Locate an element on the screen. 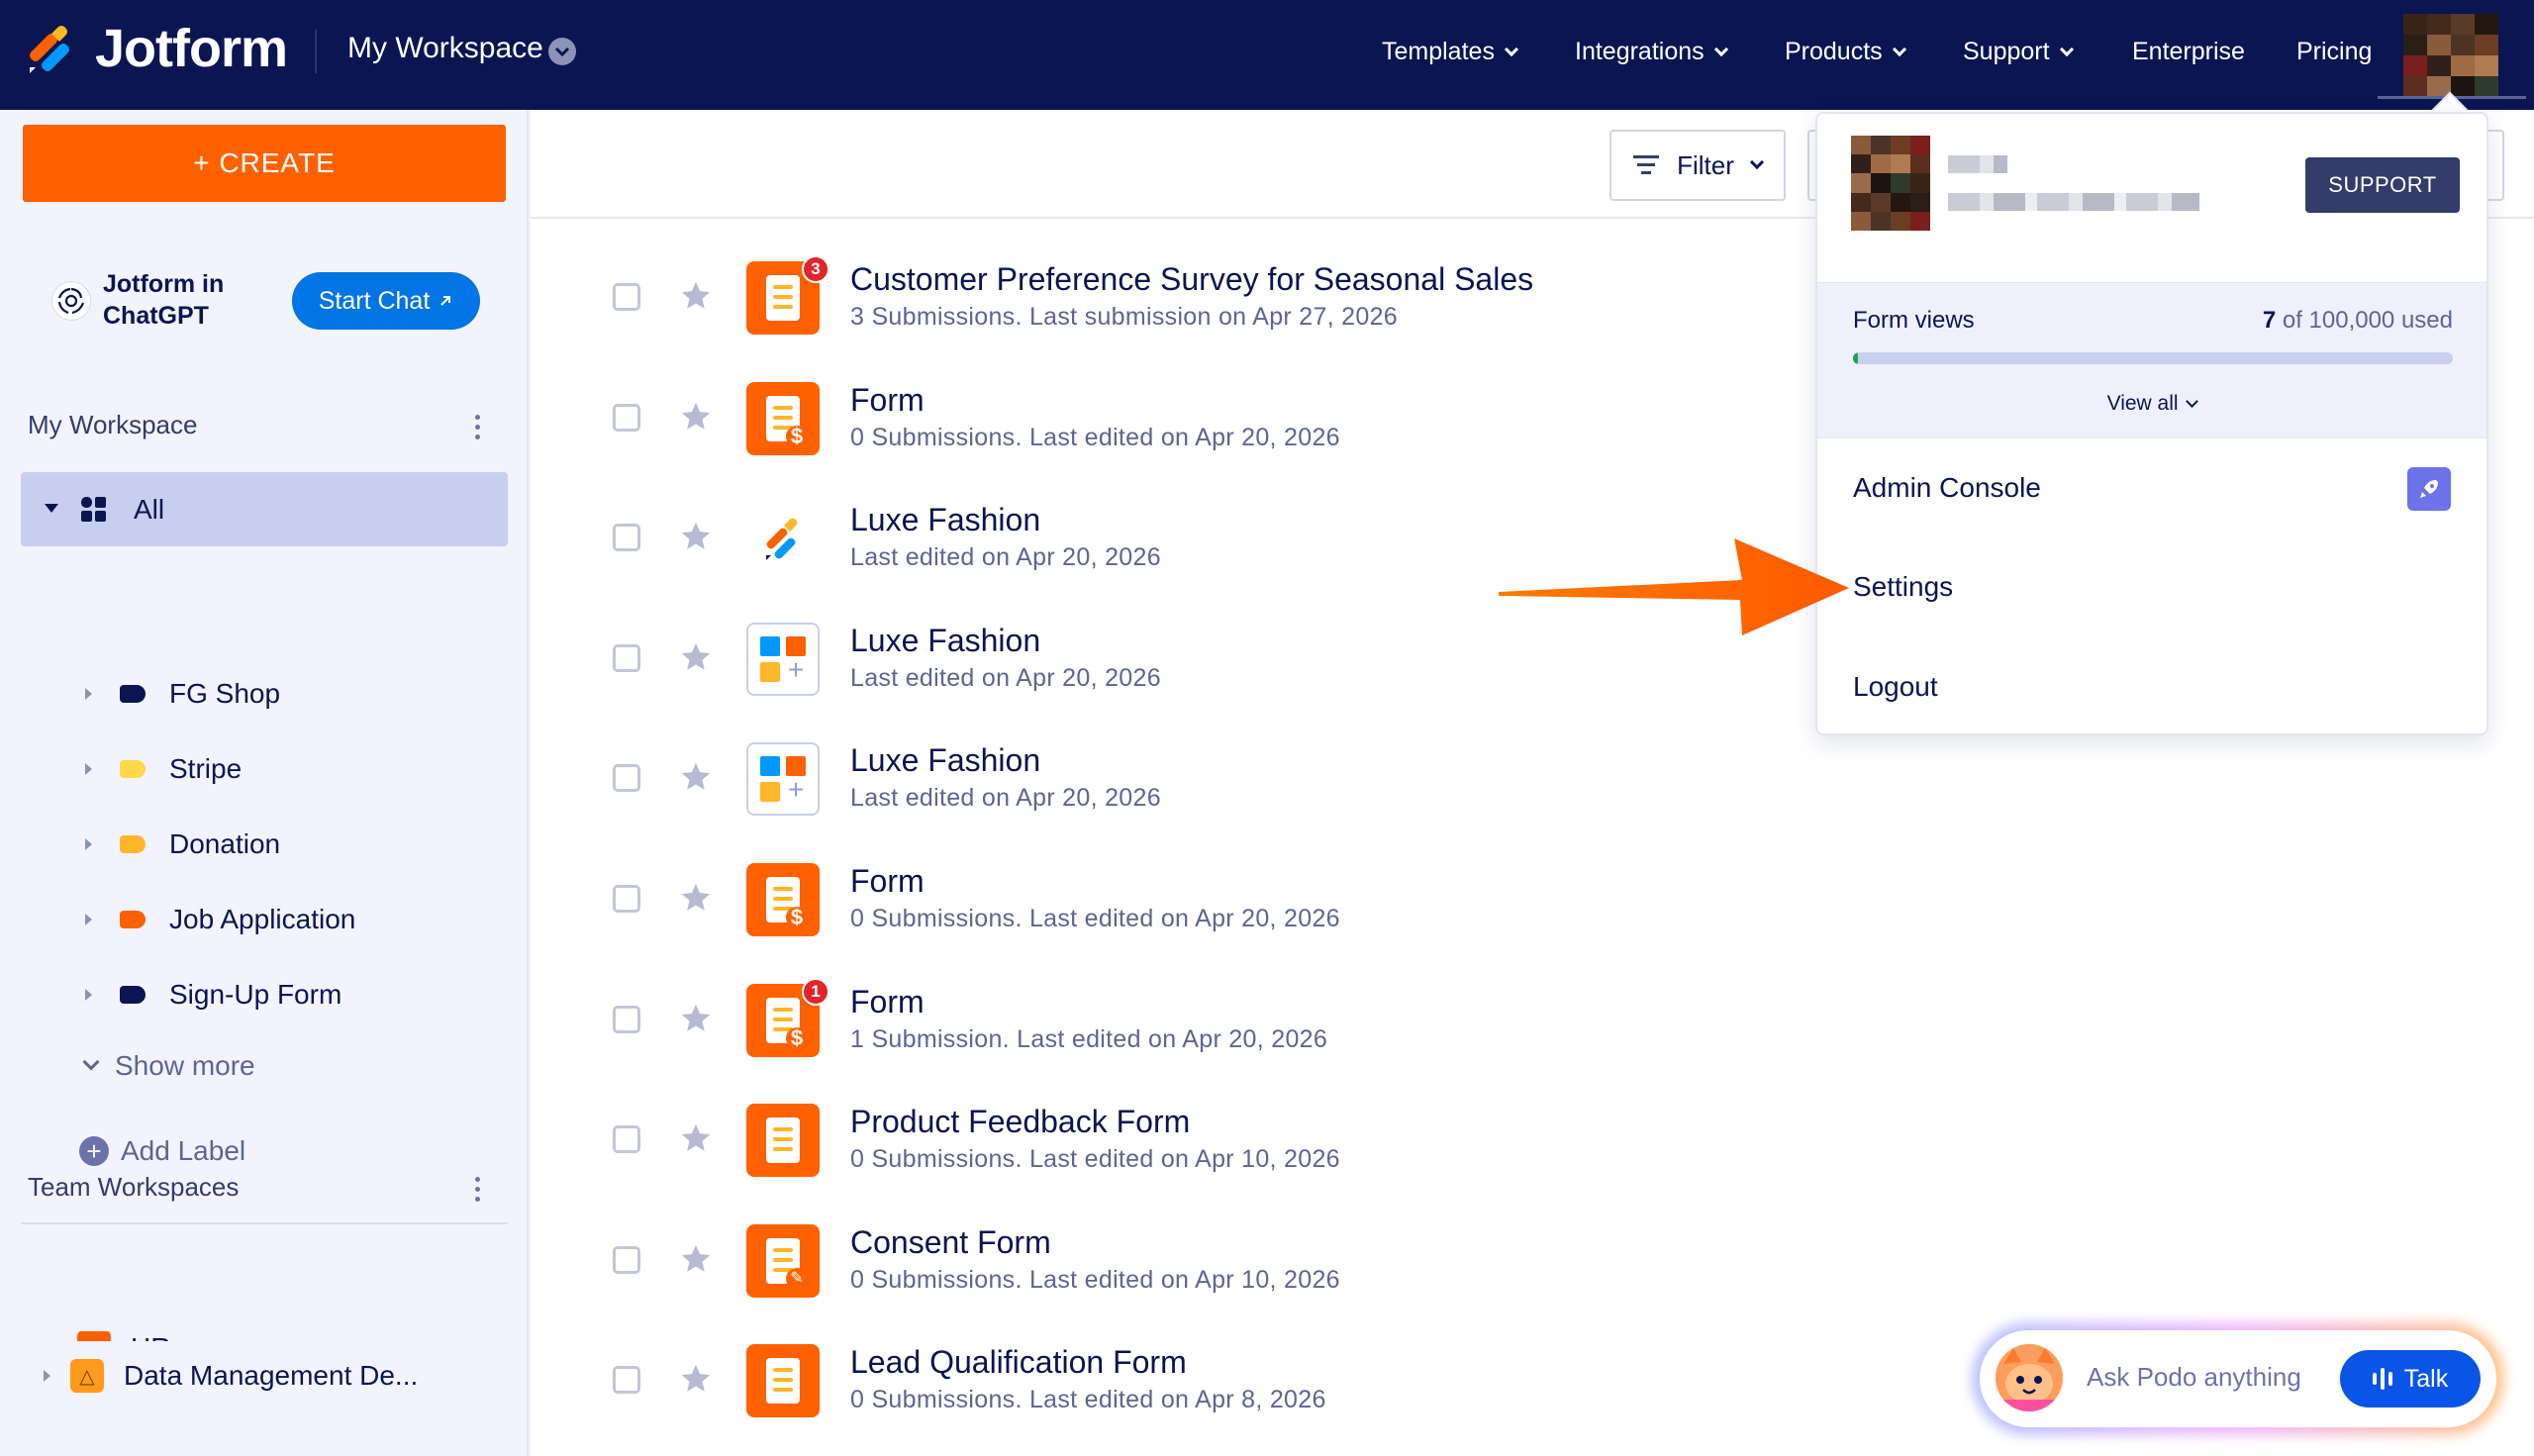 The image size is (2534, 1456). logout-link: Logout is located at coordinates (1895, 687).